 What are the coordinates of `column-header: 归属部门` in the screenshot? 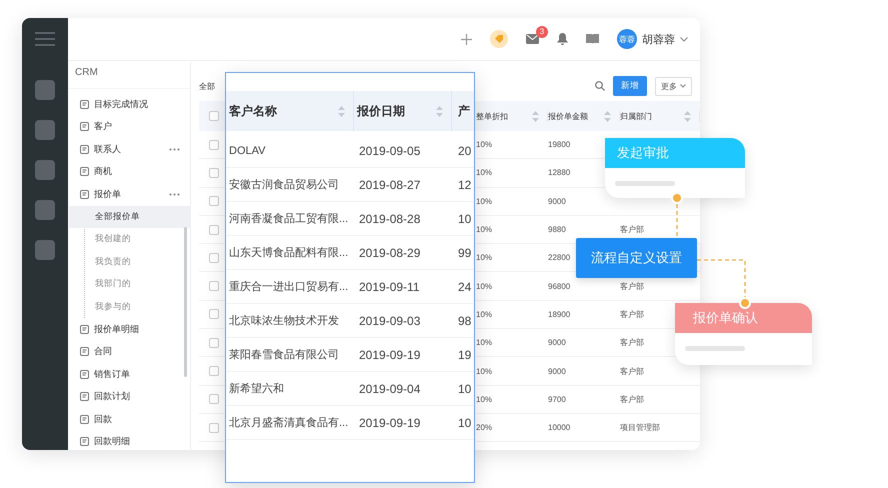 It's located at (636, 116).